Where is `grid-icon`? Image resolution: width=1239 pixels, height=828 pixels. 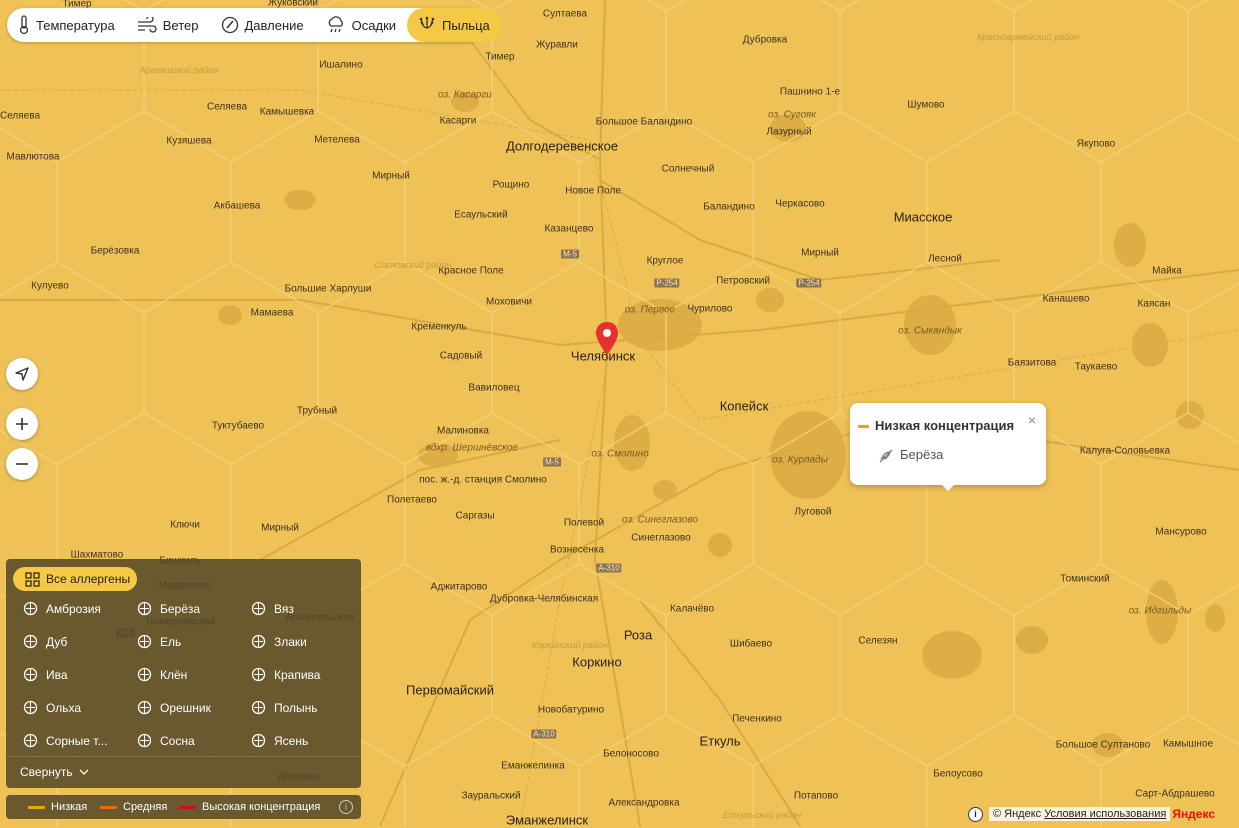 grid-icon is located at coordinates (32, 579).